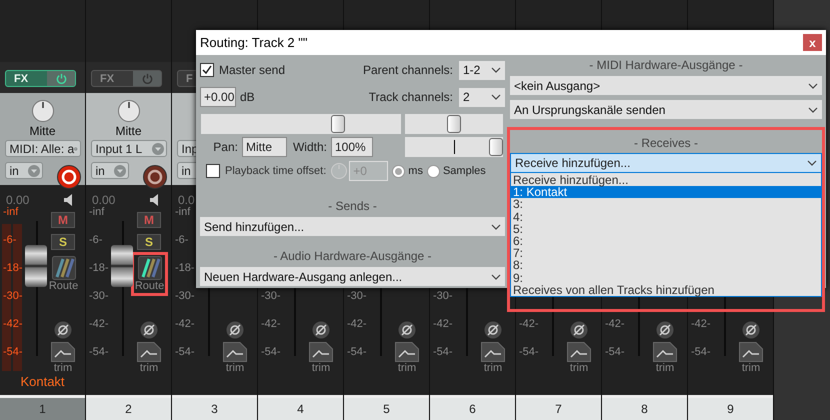  I want to click on input-dropdown: Input 1 L, so click(128, 148).